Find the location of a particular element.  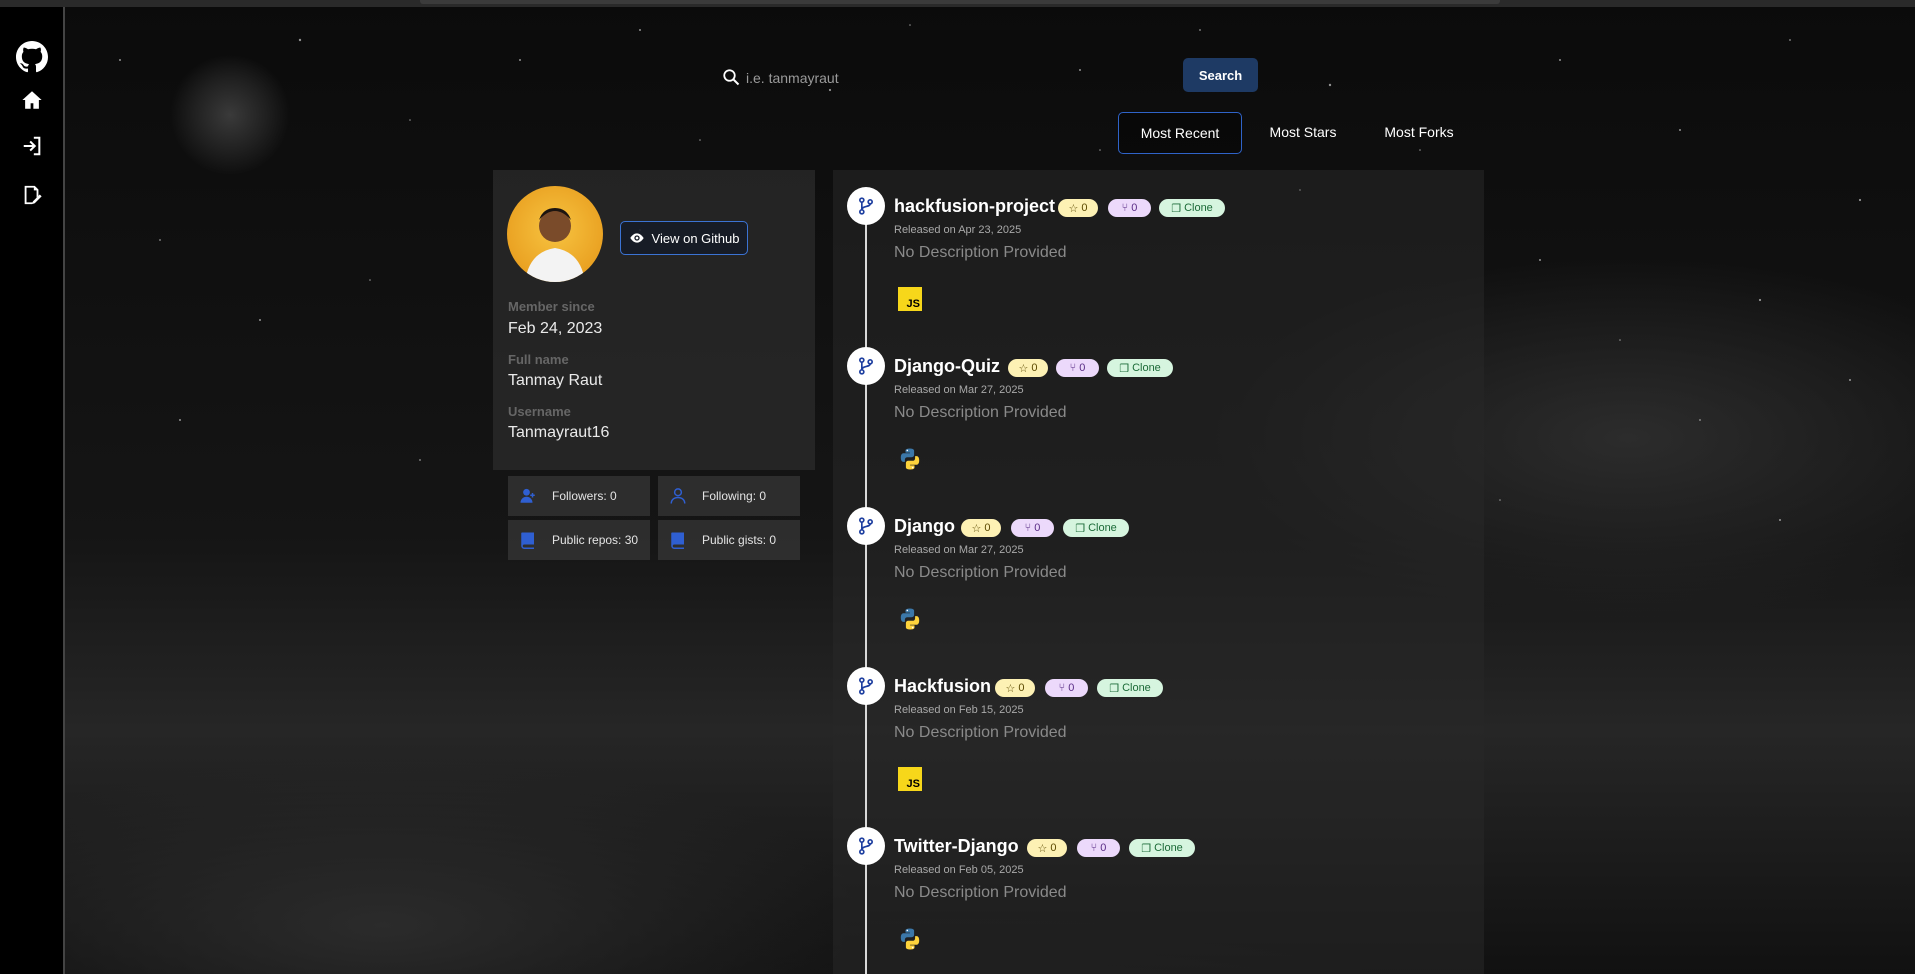

repo-name: hackfusion-project is located at coordinates (974, 206).